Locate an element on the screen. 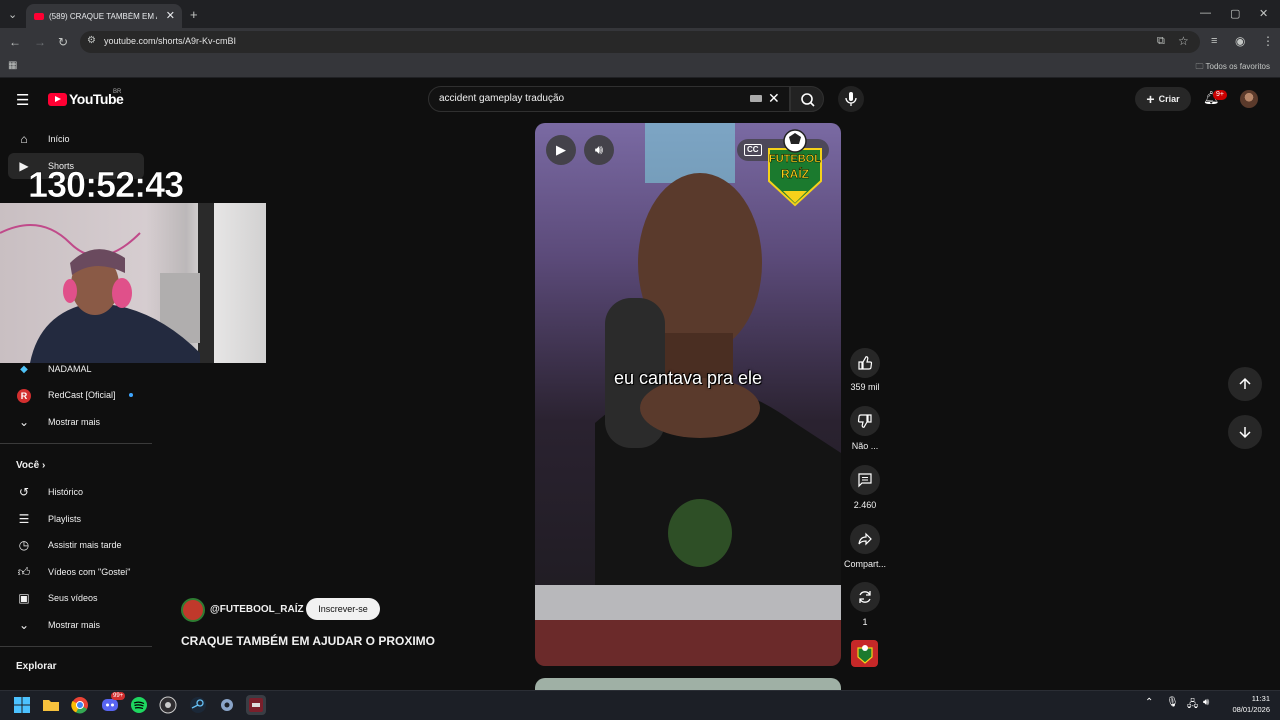 Image resolution: width=1280 pixels, height=720 pixels. maximize-icon: ▢ is located at coordinates (1235, 13).